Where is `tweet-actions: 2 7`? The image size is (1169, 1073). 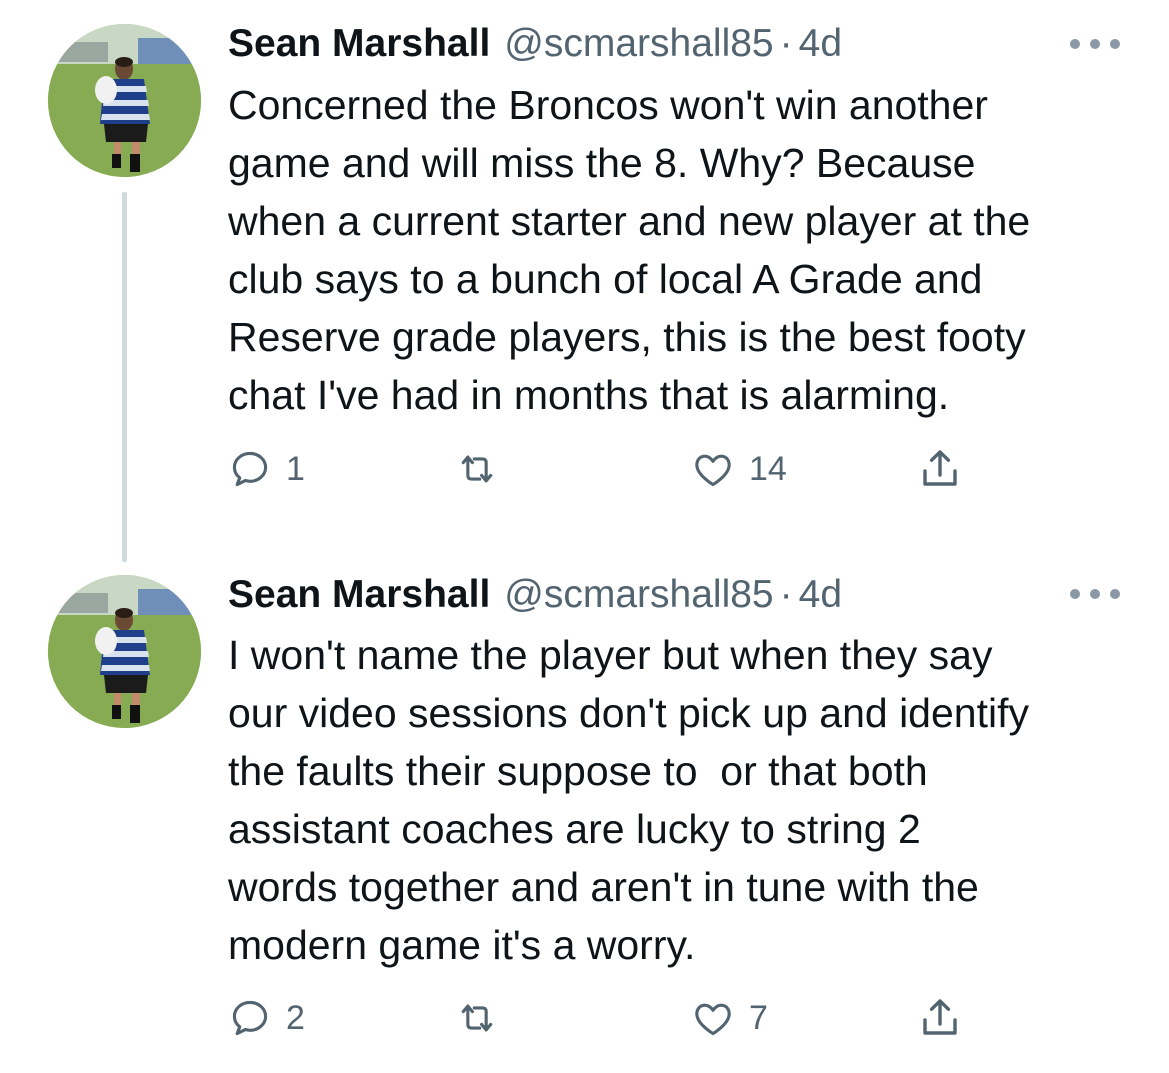
tweet-actions: 2 7 is located at coordinates (608, 1018).